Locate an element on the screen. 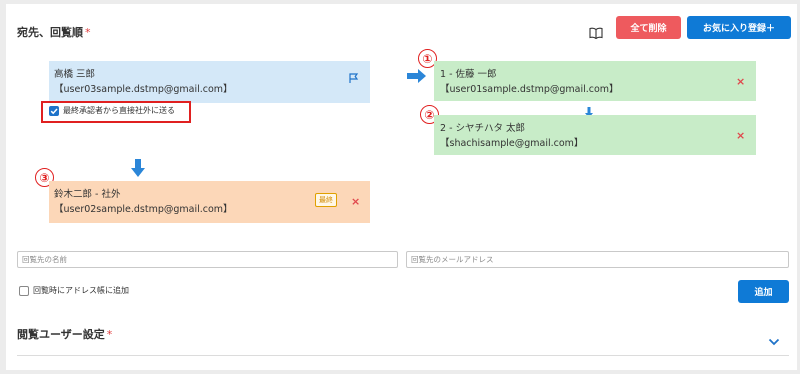  address-book-label: 回覧時にアドレス帳に追加 is located at coordinates (81, 290).